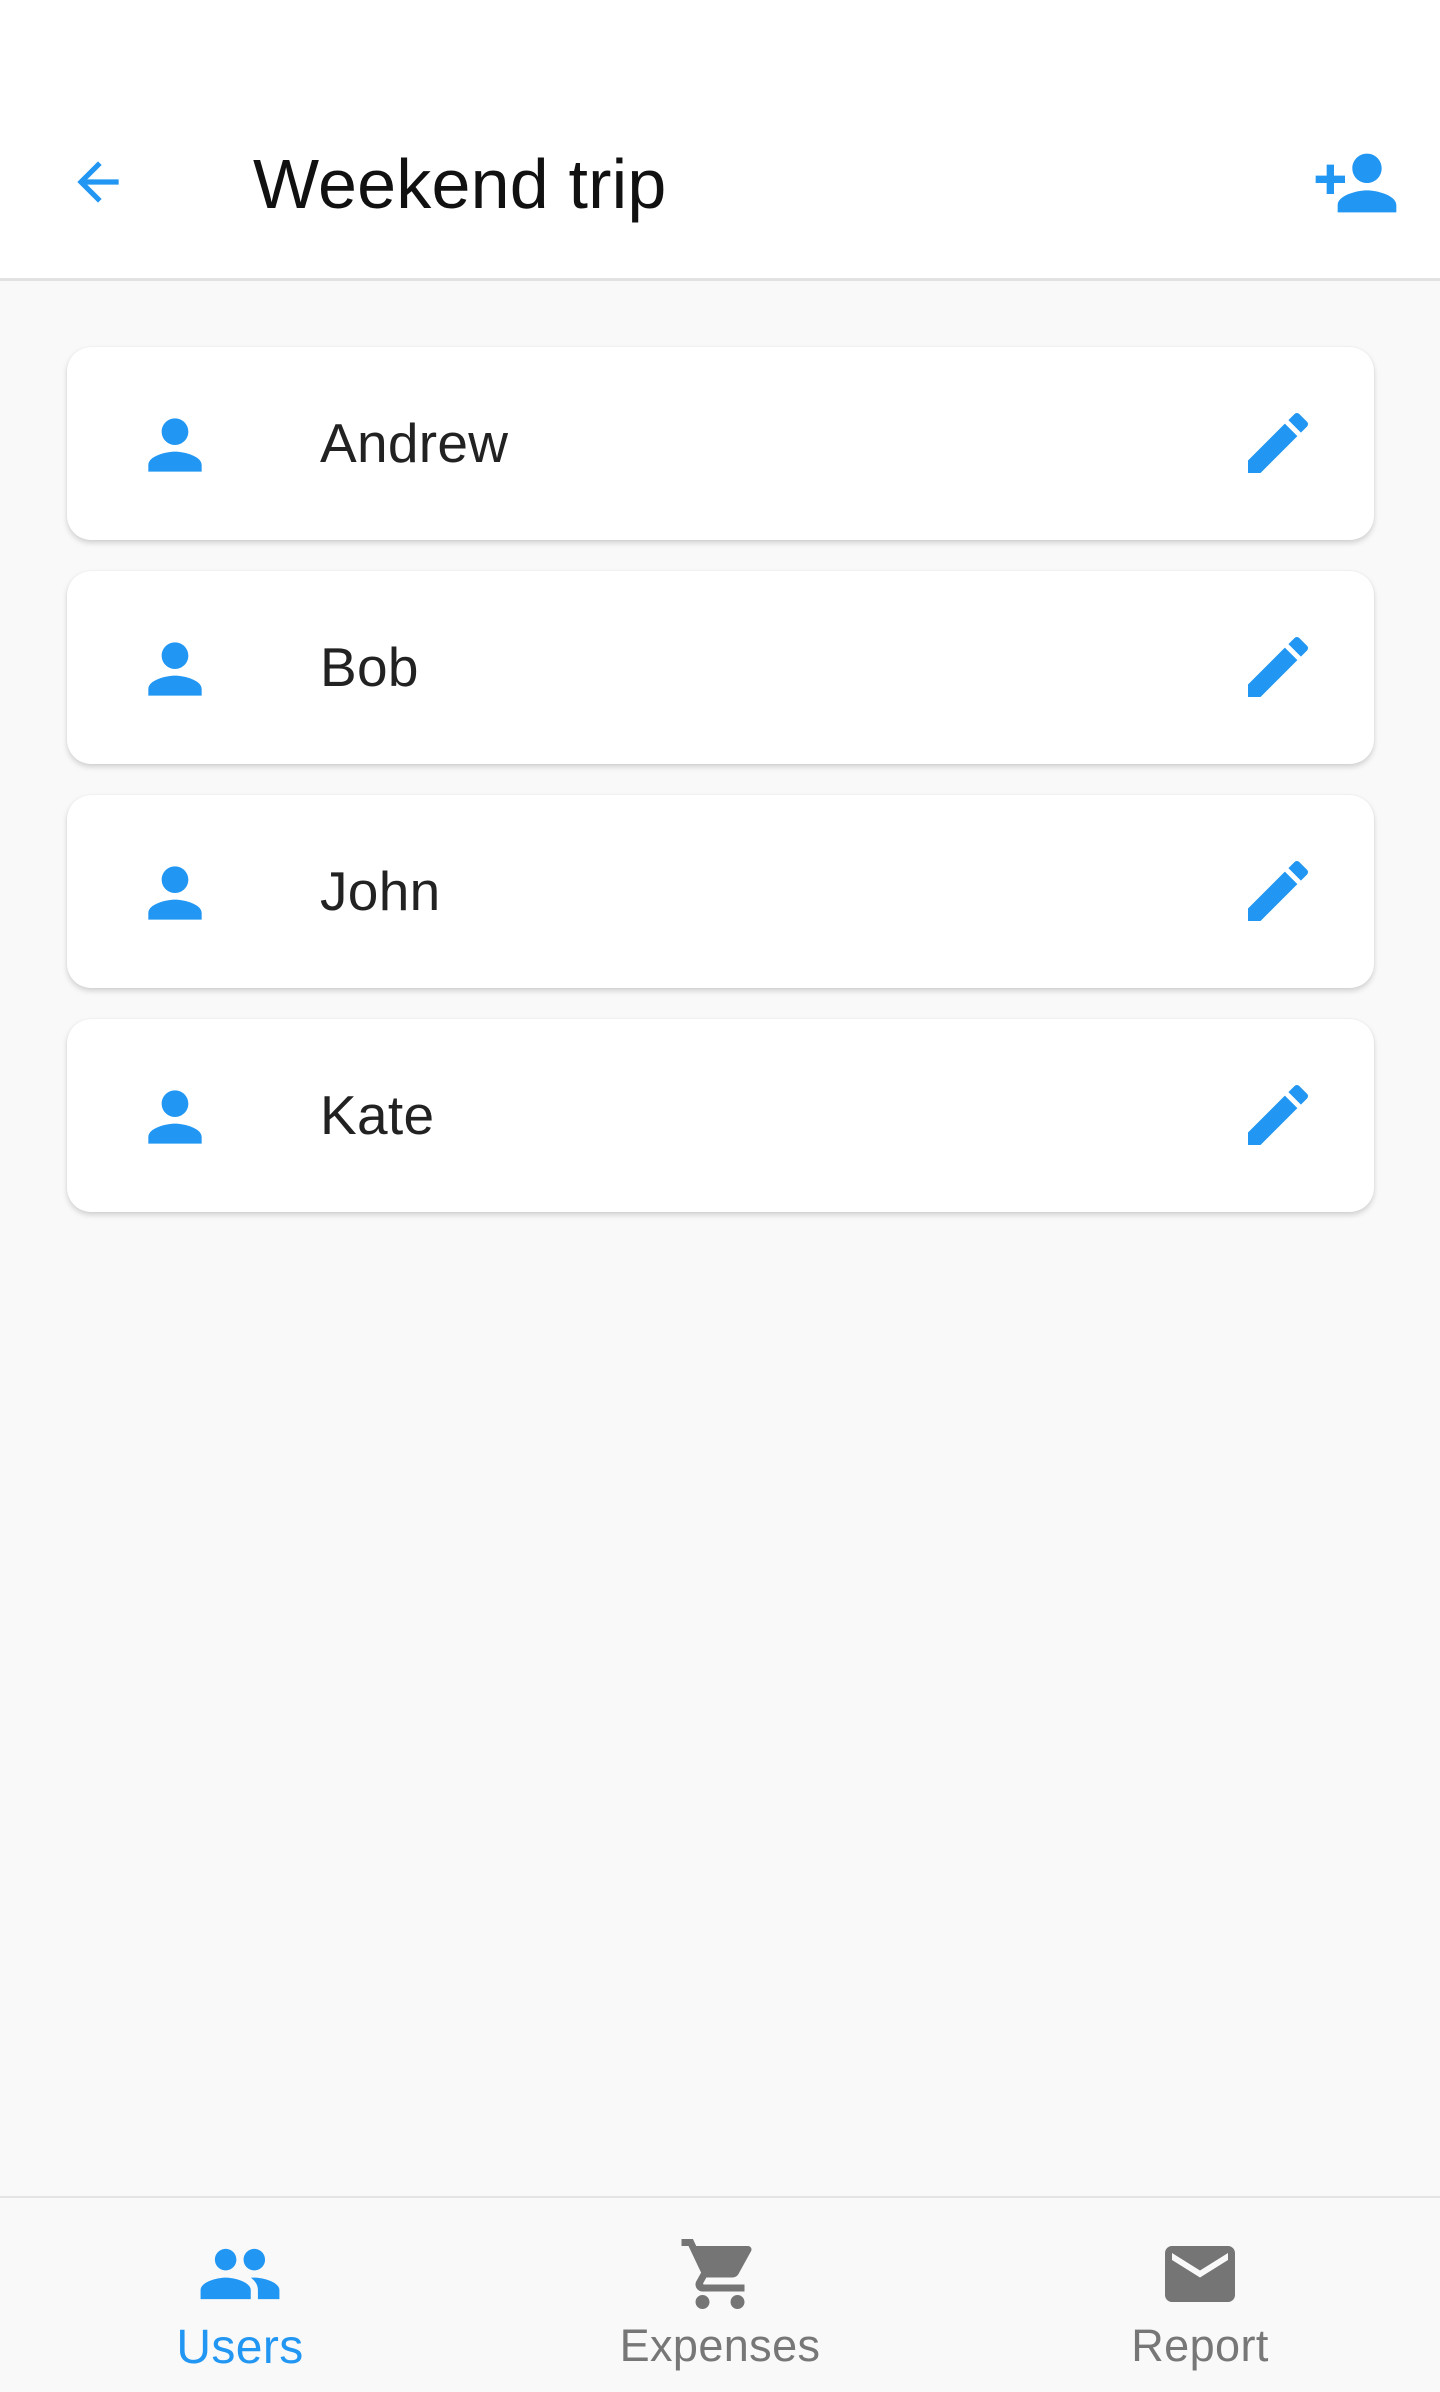 The width and height of the screenshot is (1440, 2392). What do you see at coordinates (1200, 2274) in the screenshot?
I see `mail-icon` at bounding box center [1200, 2274].